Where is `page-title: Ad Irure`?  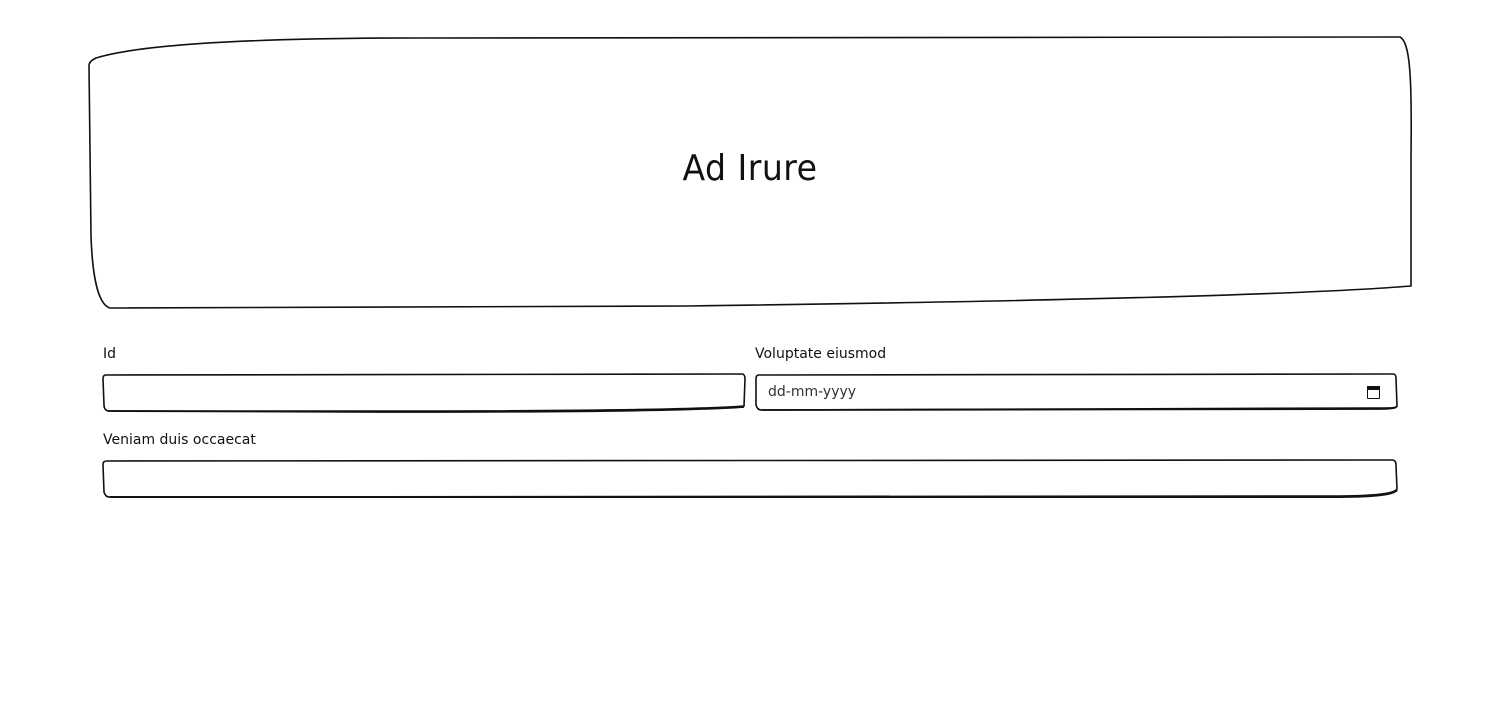 page-title: Ad Irure is located at coordinates (750, 168).